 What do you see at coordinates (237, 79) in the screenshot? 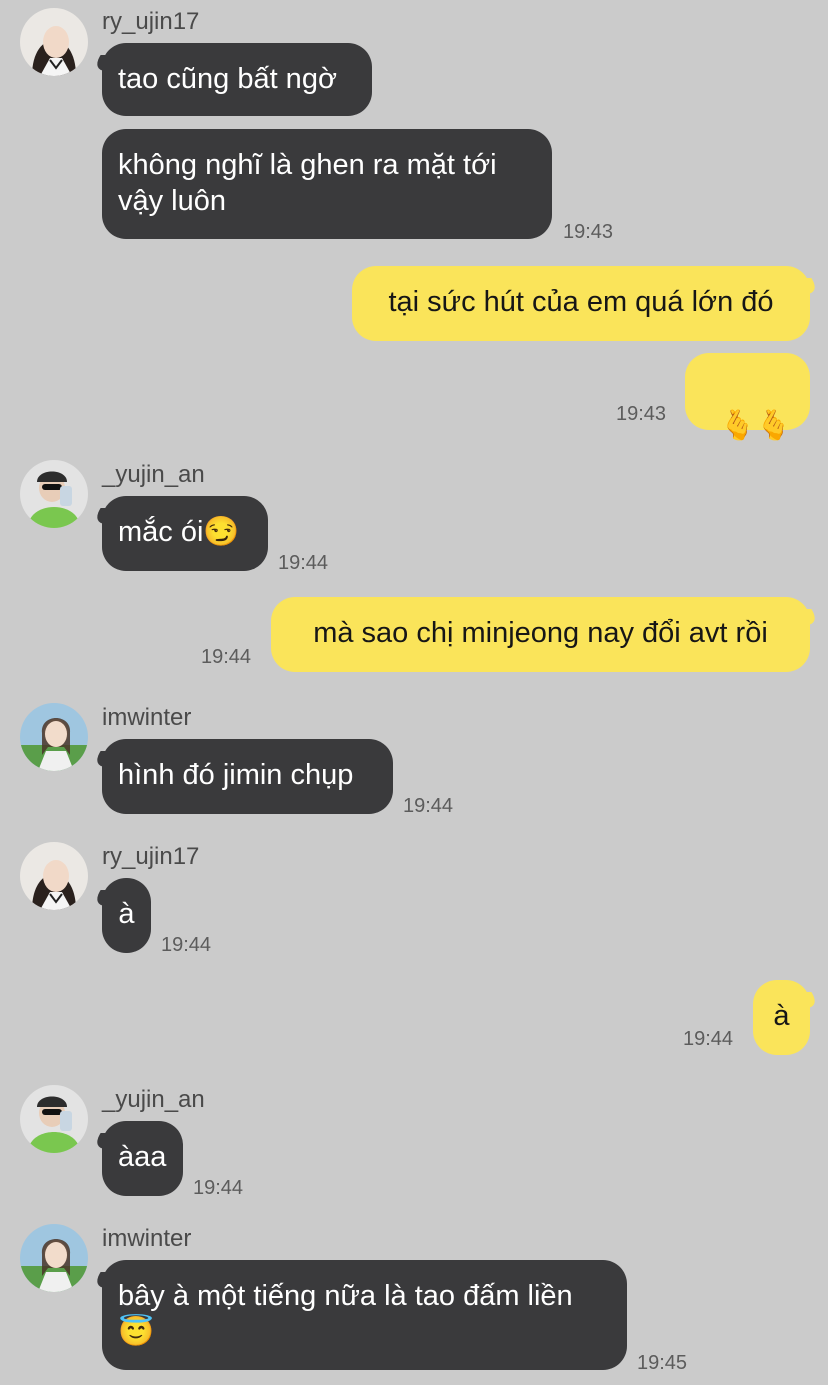
I see `message-bubble: tao cũng bất ngờ` at bounding box center [237, 79].